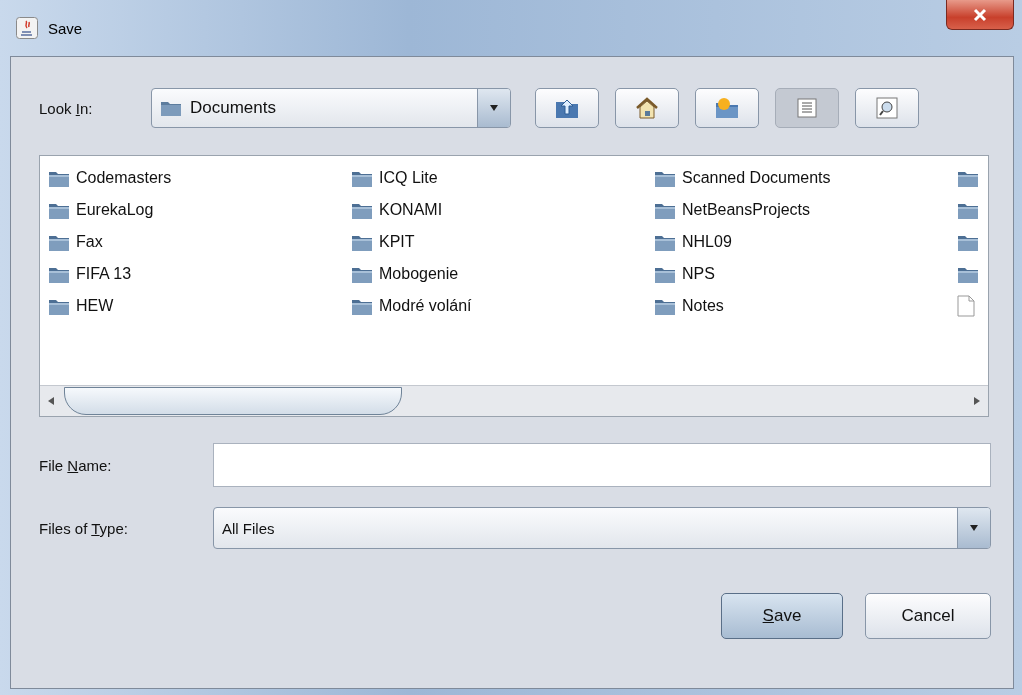  What do you see at coordinates (602, 465) in the screenshot?
I see `file-name-field` at bounding box center [602, 465].